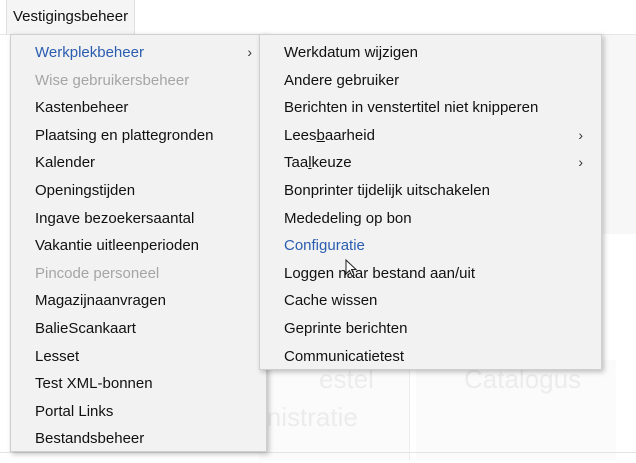 This screenshot has width=636, height=463. What do you see at coordinates (331, 301) in the screenshot?
I see `menu-item-label: Cache wissen` at bounding box center [331, 301].